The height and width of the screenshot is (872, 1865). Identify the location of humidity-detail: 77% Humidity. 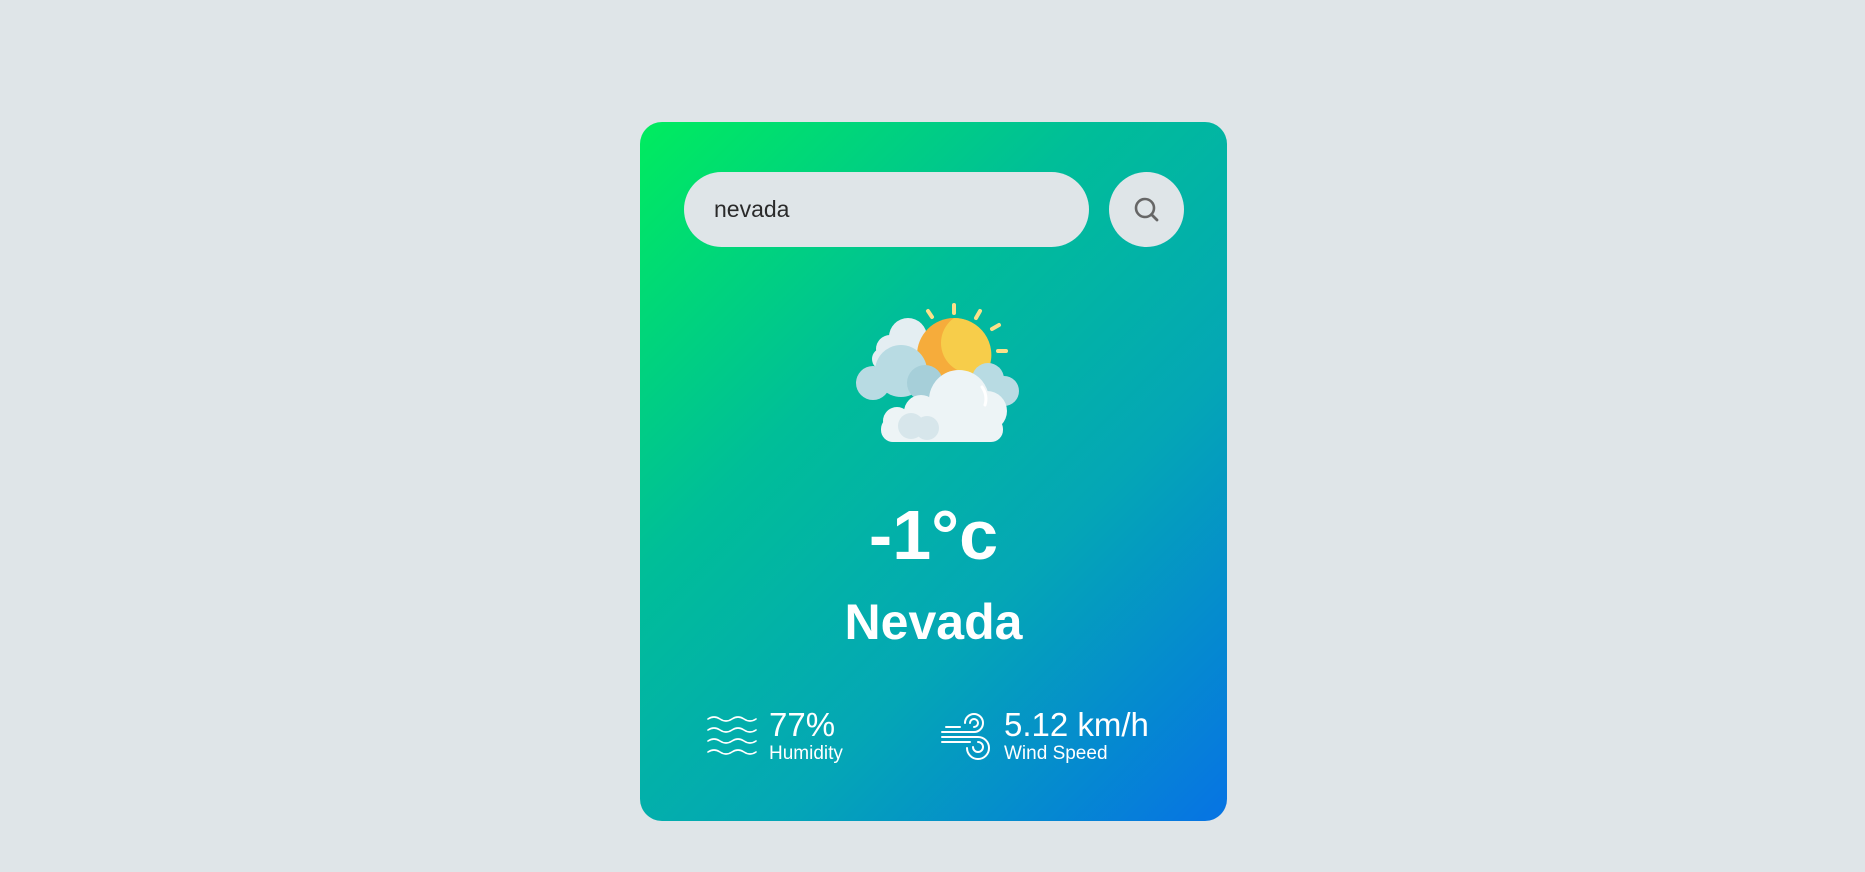
(775, 736).